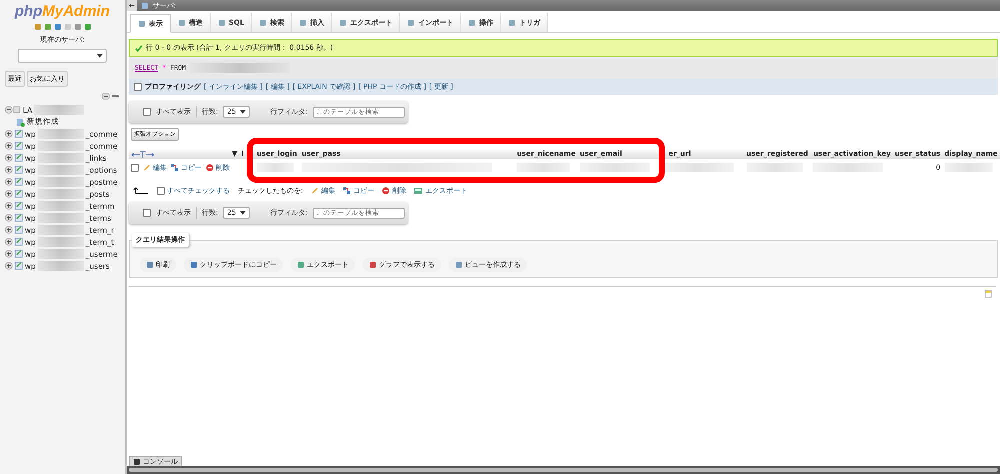  Describe the element at coordinates (459, 265) in the screenshot. I see `view-square-icon` at that location.